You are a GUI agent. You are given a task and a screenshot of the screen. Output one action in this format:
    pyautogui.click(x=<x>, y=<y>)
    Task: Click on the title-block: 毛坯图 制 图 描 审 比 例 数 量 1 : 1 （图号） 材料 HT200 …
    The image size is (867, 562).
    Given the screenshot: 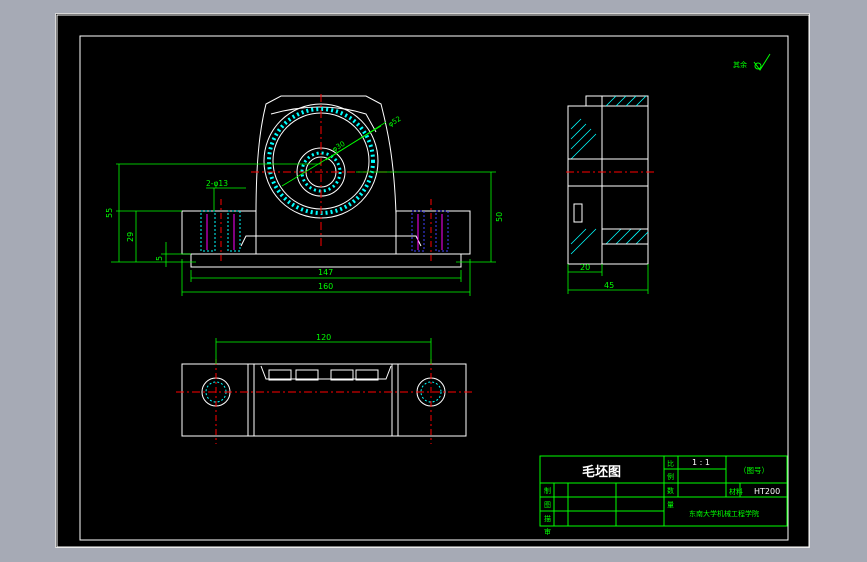 What is the action you would take?
    pyautogui.click(x=663, y=495)
    